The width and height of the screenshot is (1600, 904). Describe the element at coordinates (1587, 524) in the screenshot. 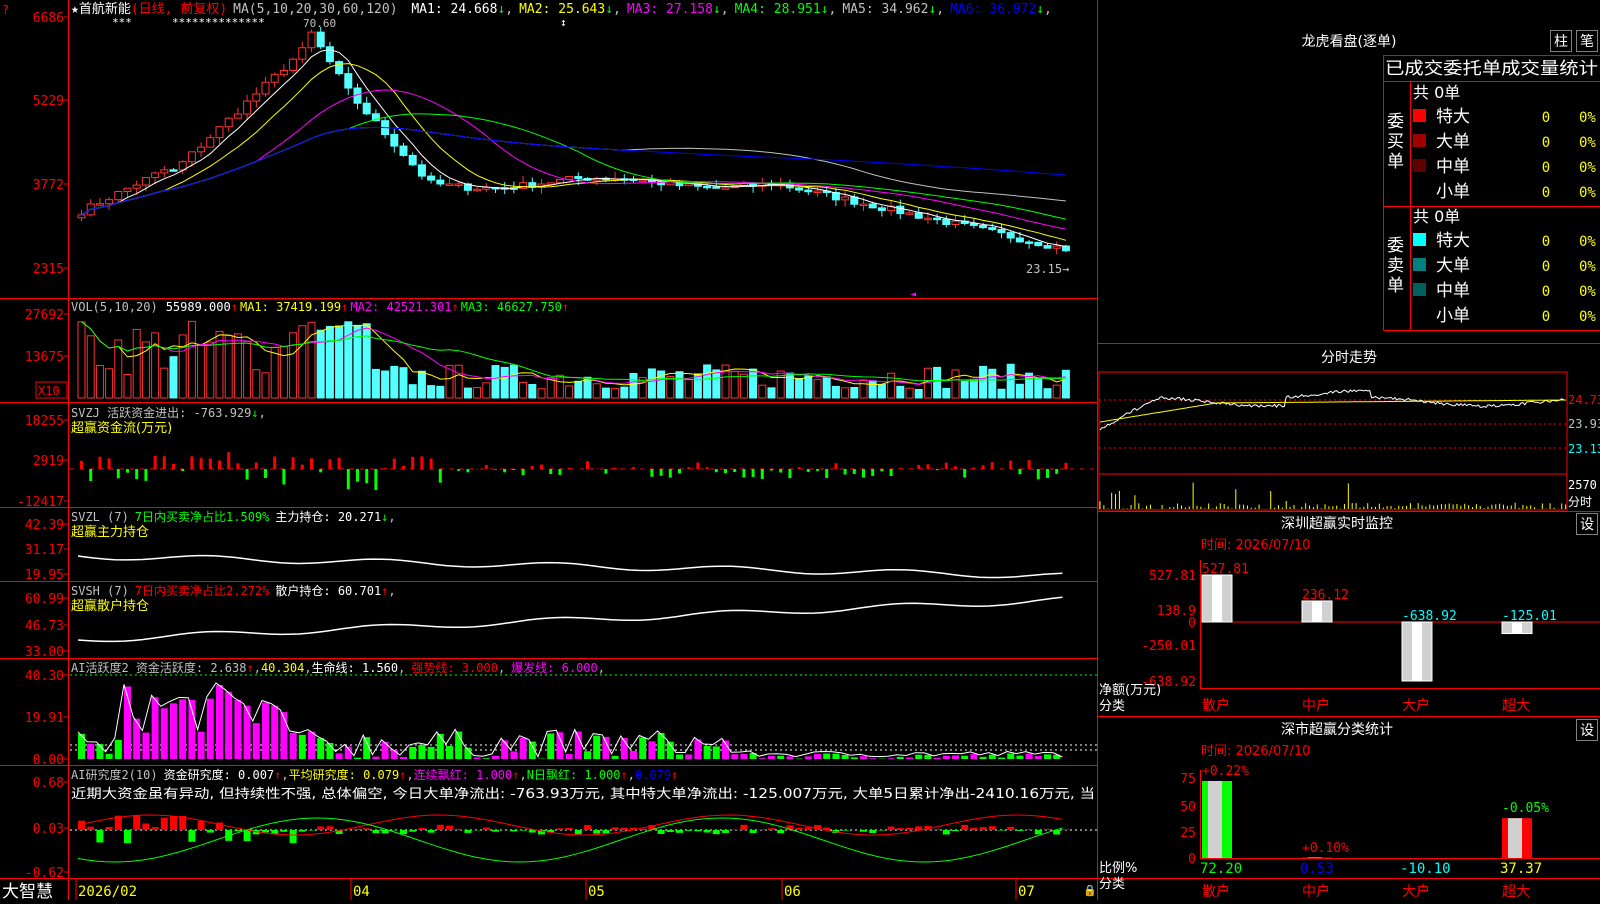

I see `sz-monitor-settings-button: 设` at that location.